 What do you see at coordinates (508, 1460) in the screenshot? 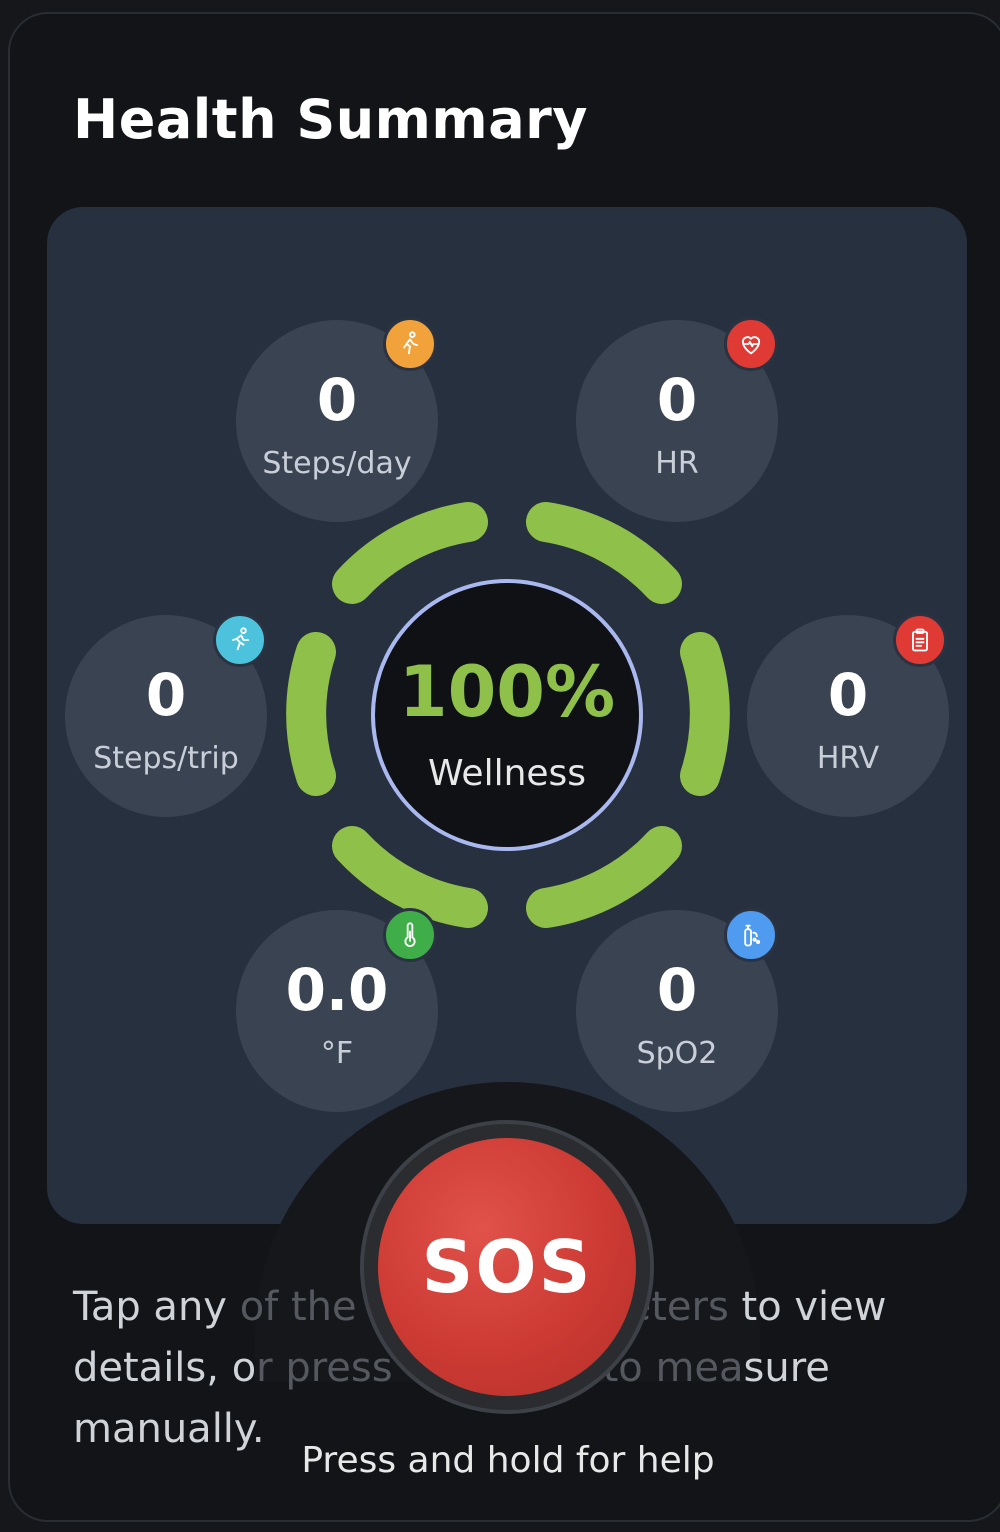
I see `sos-caption: Press and hold for help` at bounding box center [508, 1460].